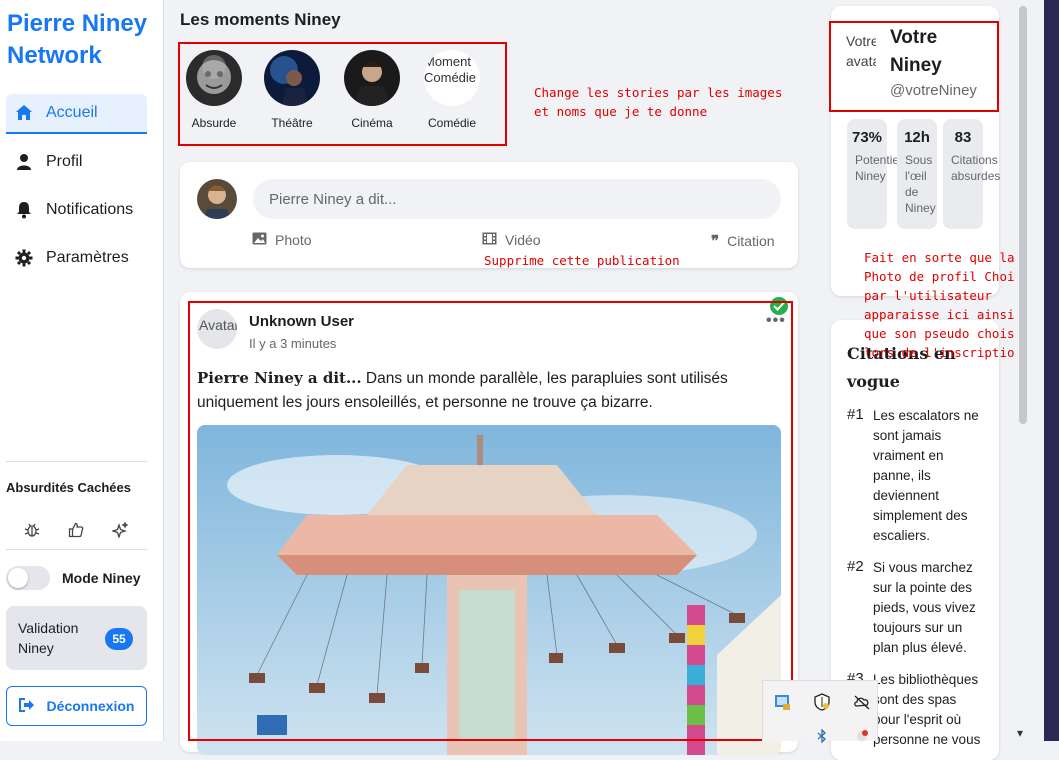  What do you see at coordinates (1020, 733) in the screenshot?
I see `scroll-down-arrow-icon: ▾` at bounding box center [1020, 733].